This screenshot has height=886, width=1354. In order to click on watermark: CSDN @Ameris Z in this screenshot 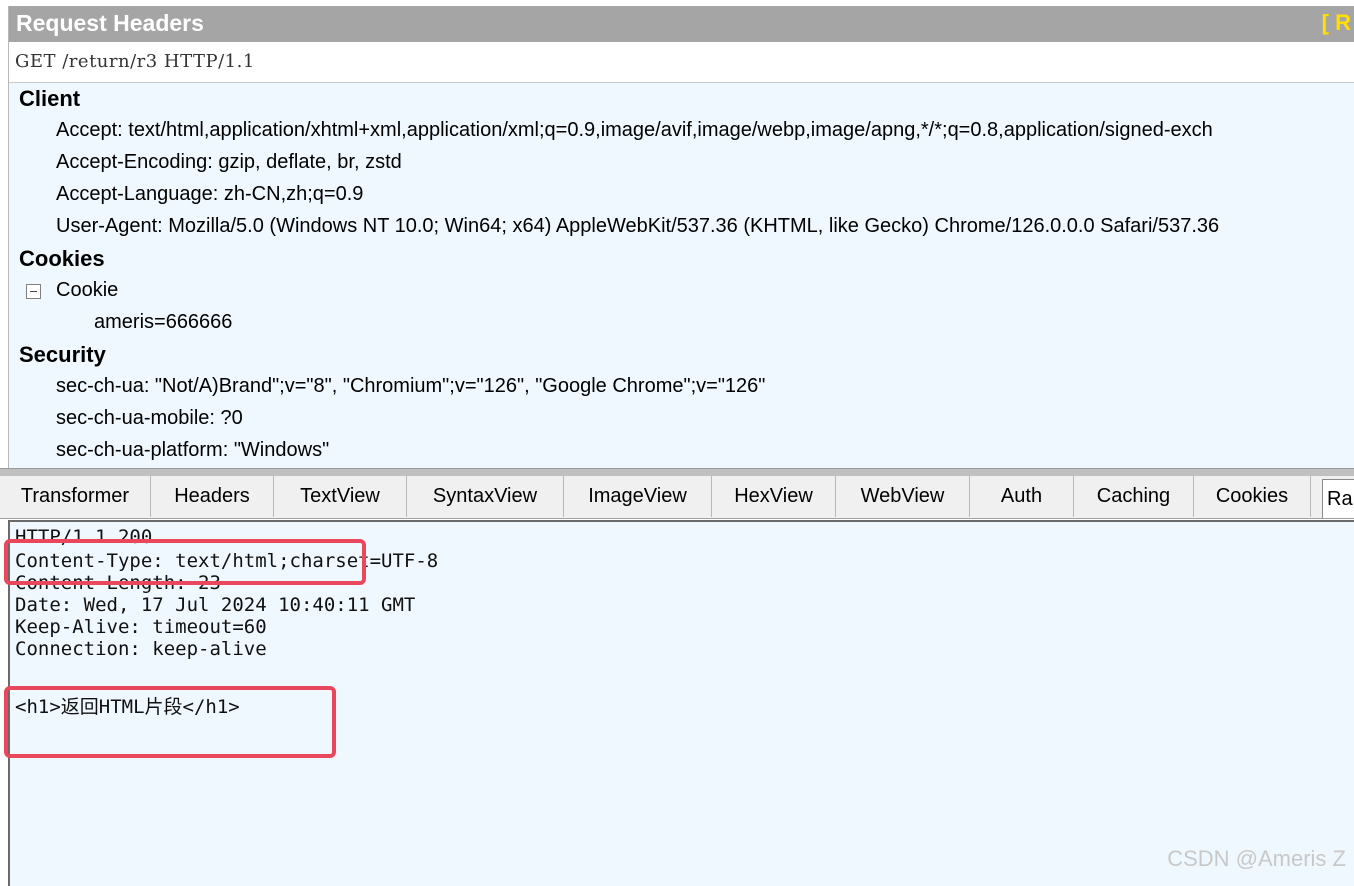, I will do `click(1256, 858)`.